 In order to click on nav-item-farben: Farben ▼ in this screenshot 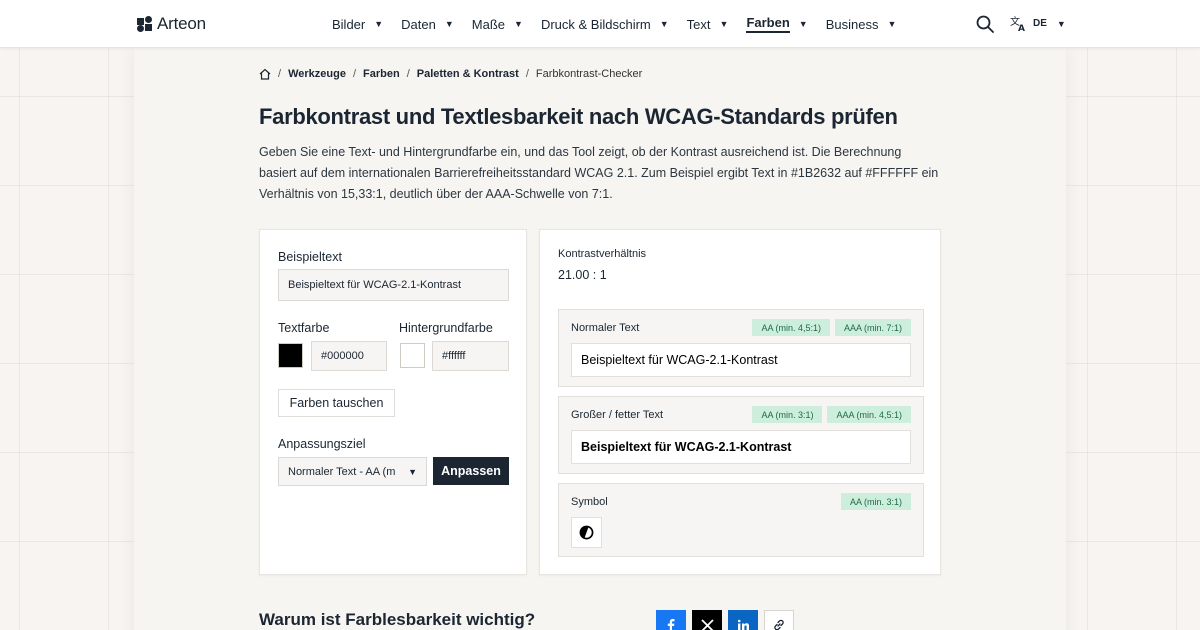, I will do `click(777, 24)`.